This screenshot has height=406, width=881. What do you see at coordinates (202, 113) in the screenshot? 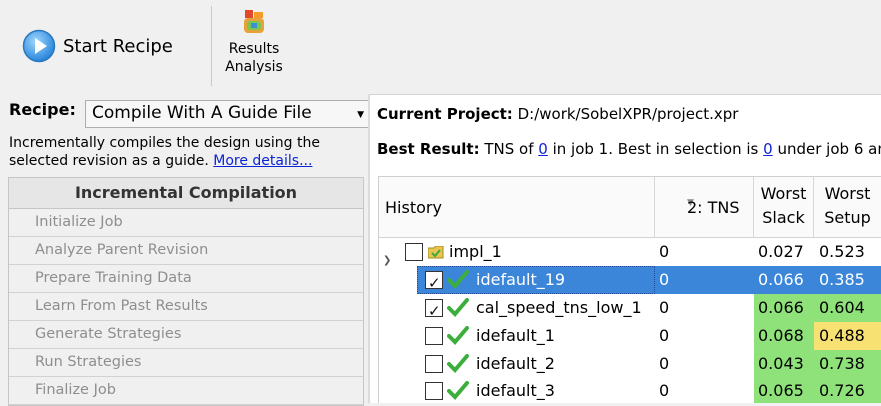
I see `recipe-selected-value: Compile With A Guide File` at bounding box center [202, 113].